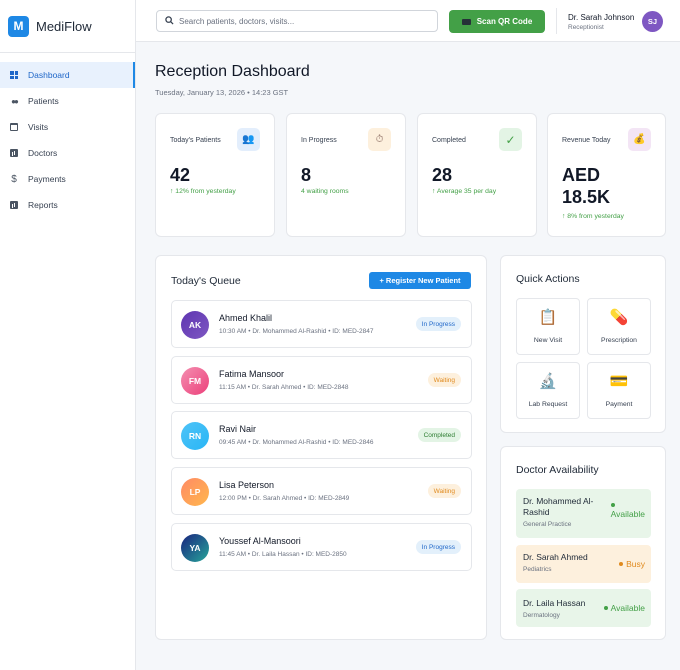  What do you see at coordinates (635, 564) in the screenshot?
I see `status-text: Busy` at bounding box center [635, 564].